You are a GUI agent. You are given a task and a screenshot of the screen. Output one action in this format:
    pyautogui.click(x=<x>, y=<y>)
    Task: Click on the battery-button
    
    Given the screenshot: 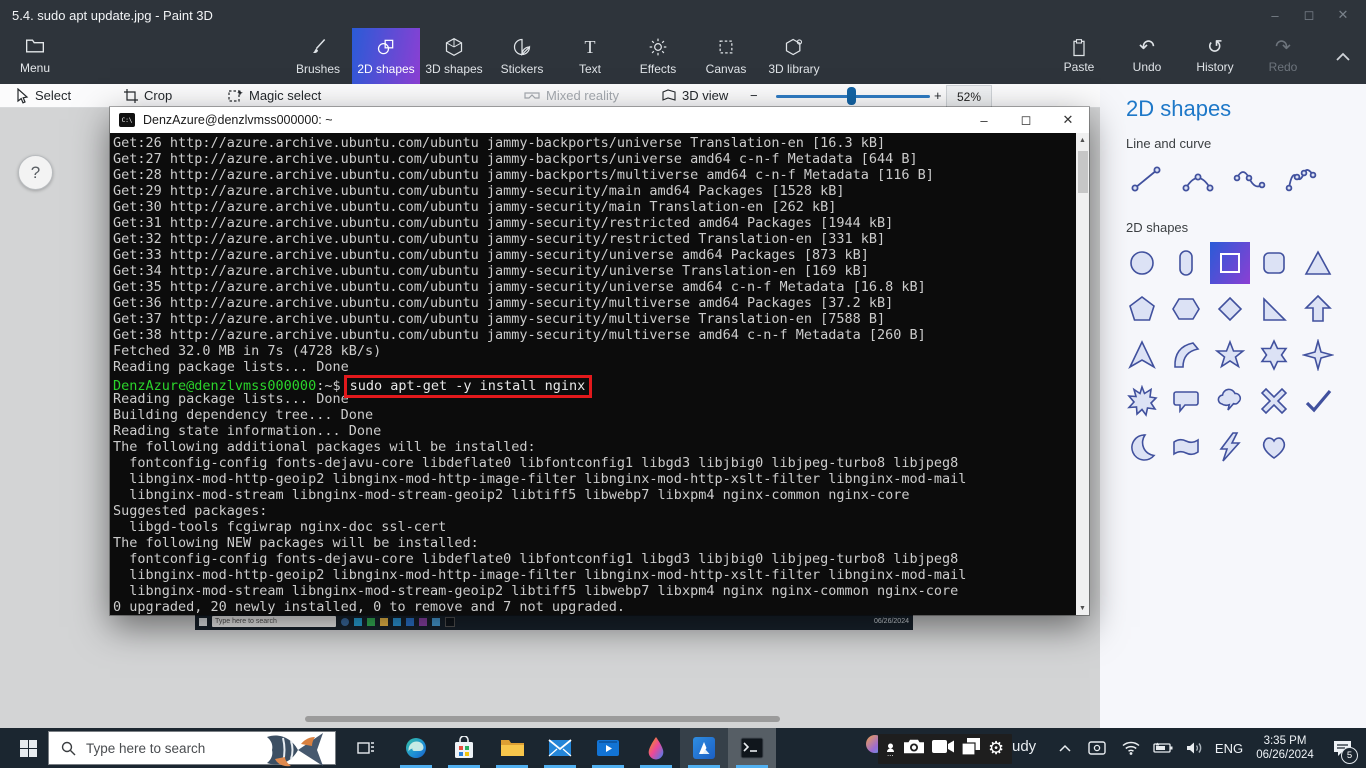 What is the action you would take?
    pyautogui.click(x=1163, y=748)
    